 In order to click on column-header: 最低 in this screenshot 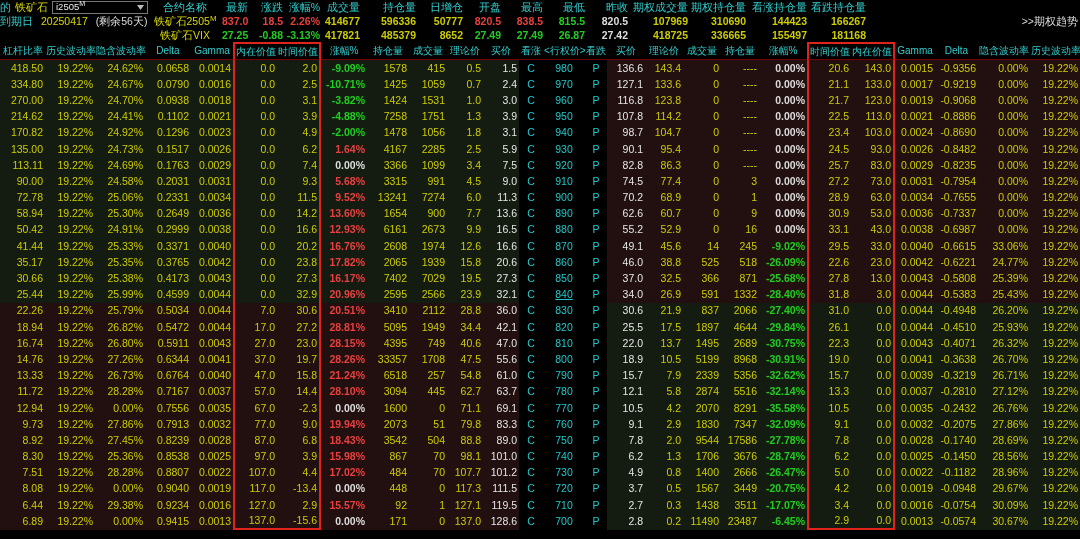, I will do `click(574, 7)`.